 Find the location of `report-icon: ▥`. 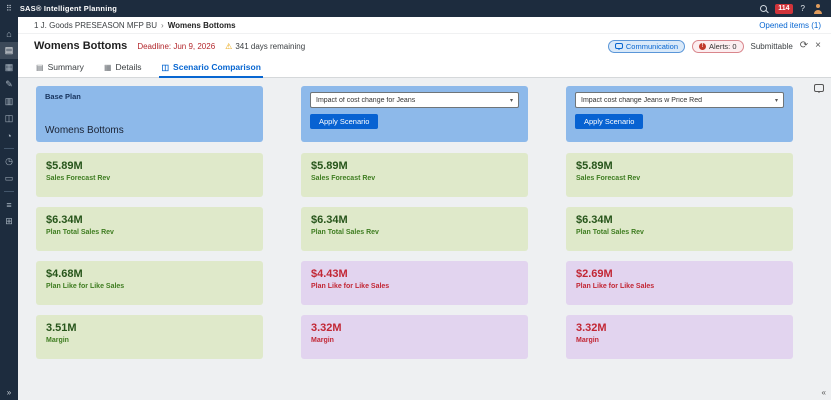

report-icon: ▥ is located at coordinates (9, 101).